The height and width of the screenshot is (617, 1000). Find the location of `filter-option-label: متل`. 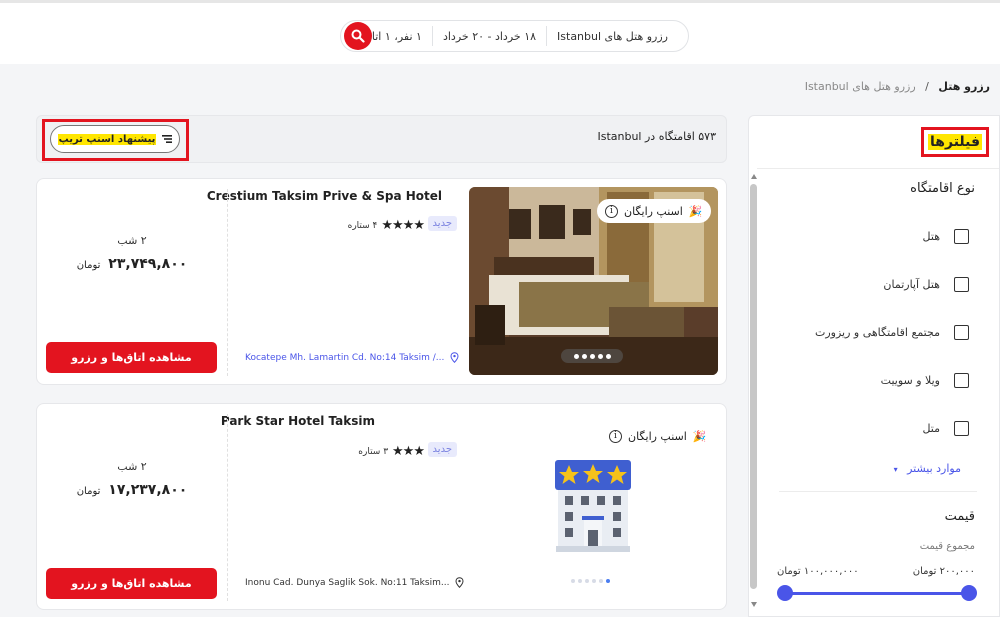

filter-option-label: متل is located at coordinates (931, 428).